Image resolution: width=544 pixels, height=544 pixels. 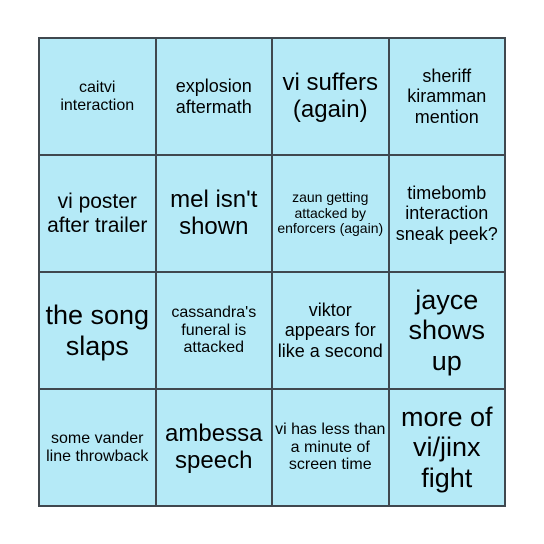 What do you see at coordinates (330, 330) in the screenshot?
I see `bingo-cell-r3c3: viktor appears for like a second` at bounding box center [330, 330].